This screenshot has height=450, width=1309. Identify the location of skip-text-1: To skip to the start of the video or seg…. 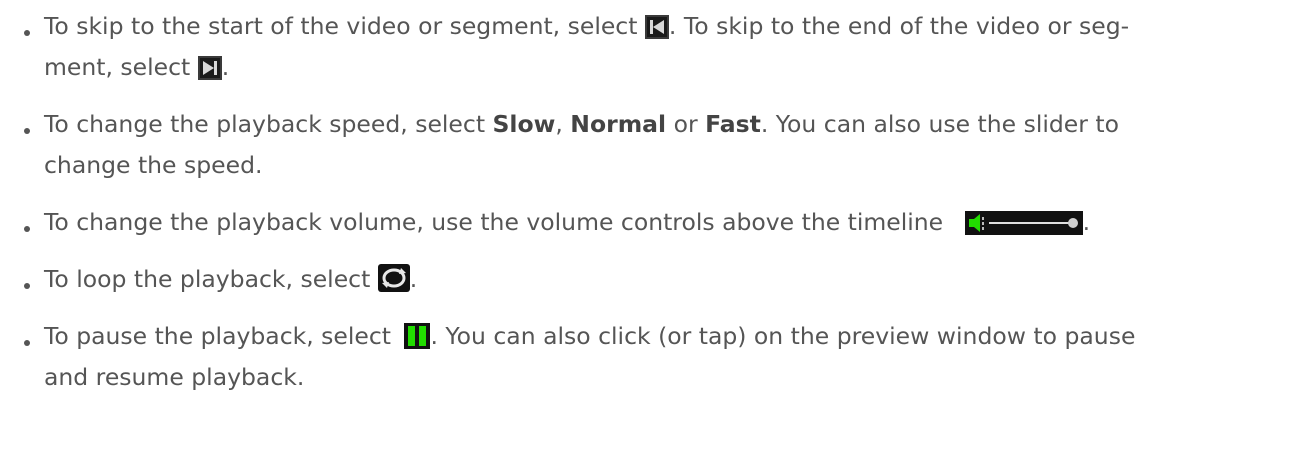
(344, 26).